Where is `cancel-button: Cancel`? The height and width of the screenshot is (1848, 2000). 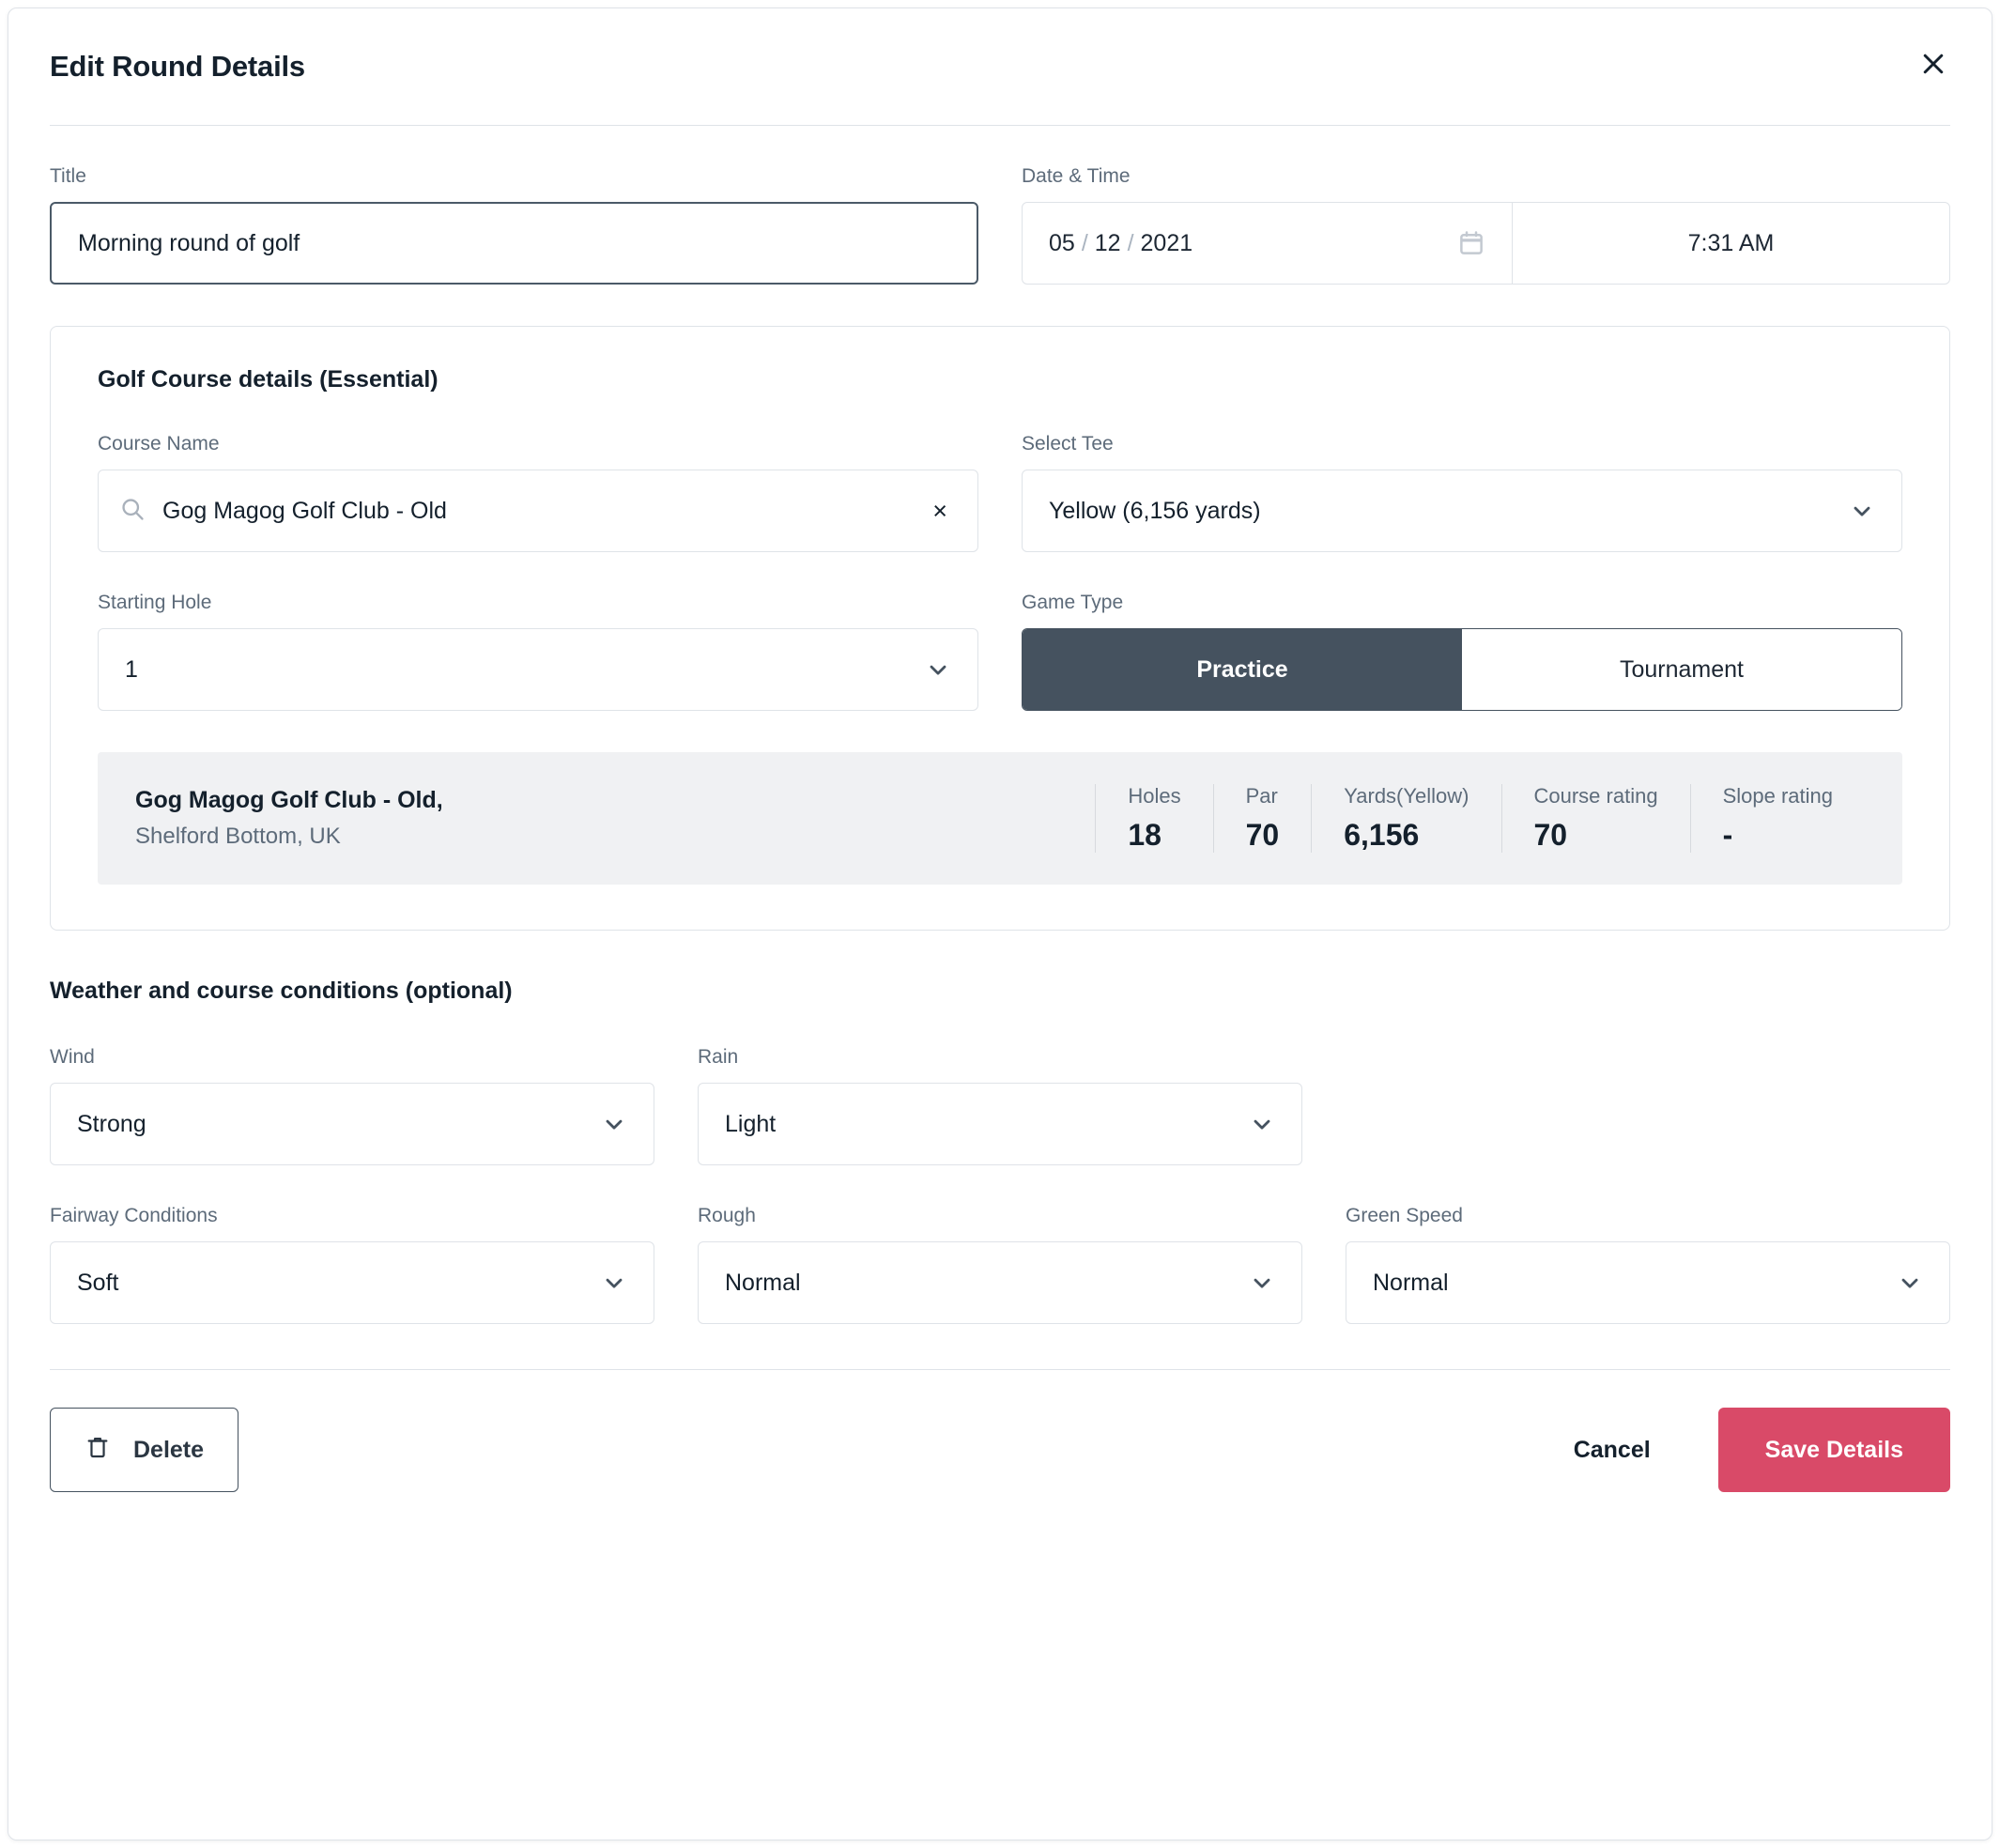
cancel-button: Cancel is located at coordinates (1612, 1450).